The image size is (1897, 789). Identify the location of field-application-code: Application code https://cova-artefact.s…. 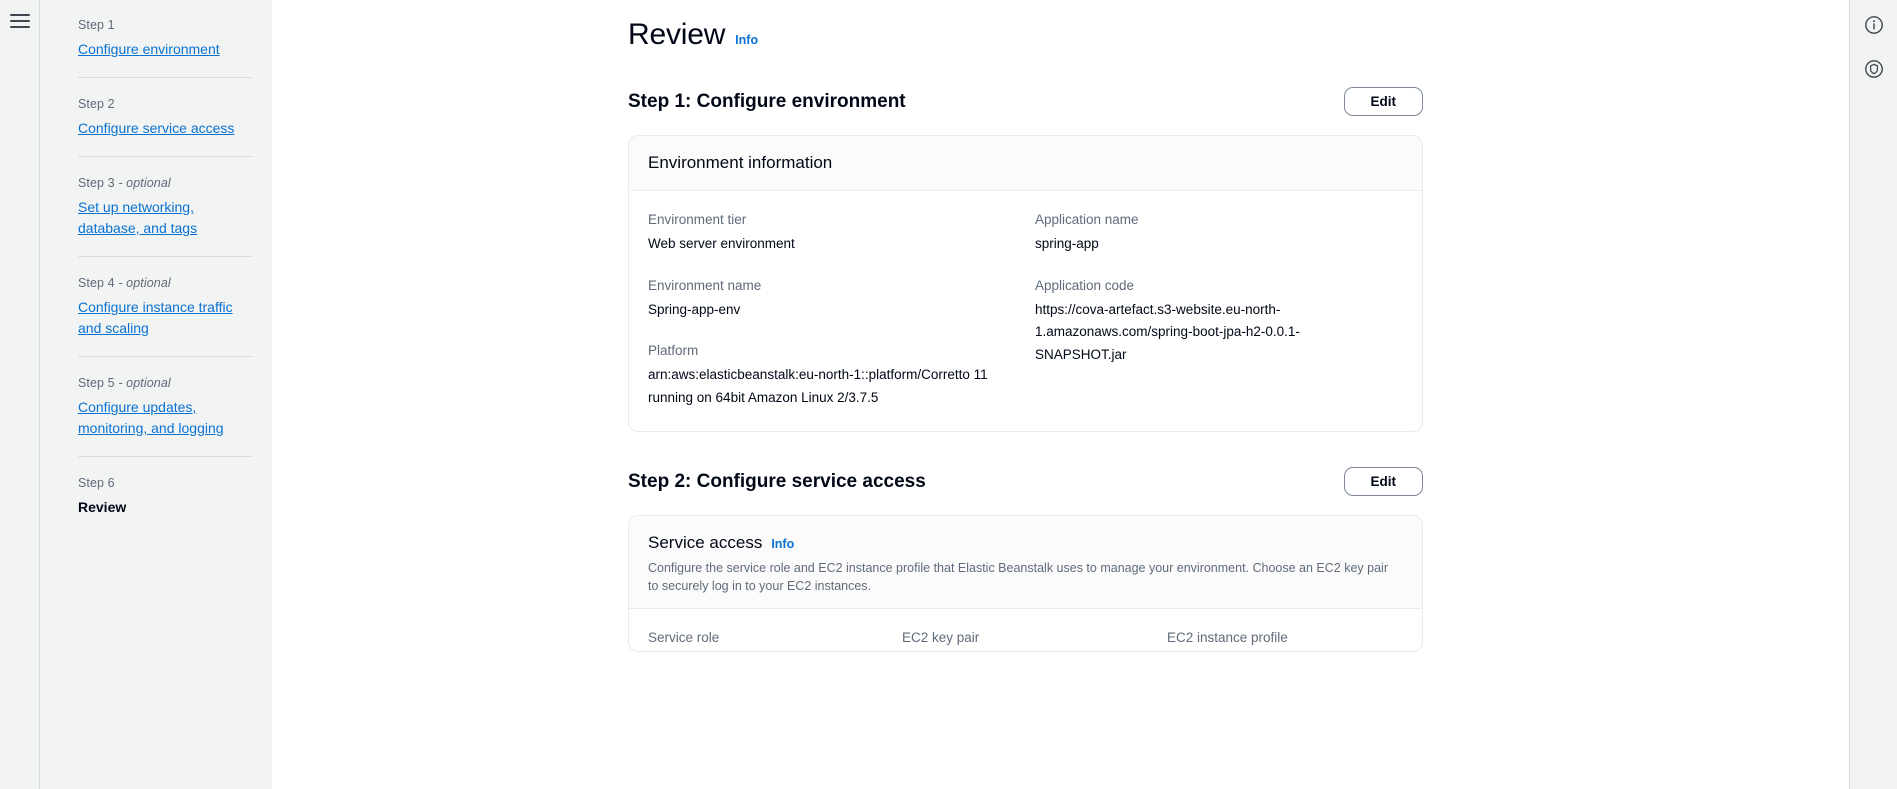
(1219, 321).